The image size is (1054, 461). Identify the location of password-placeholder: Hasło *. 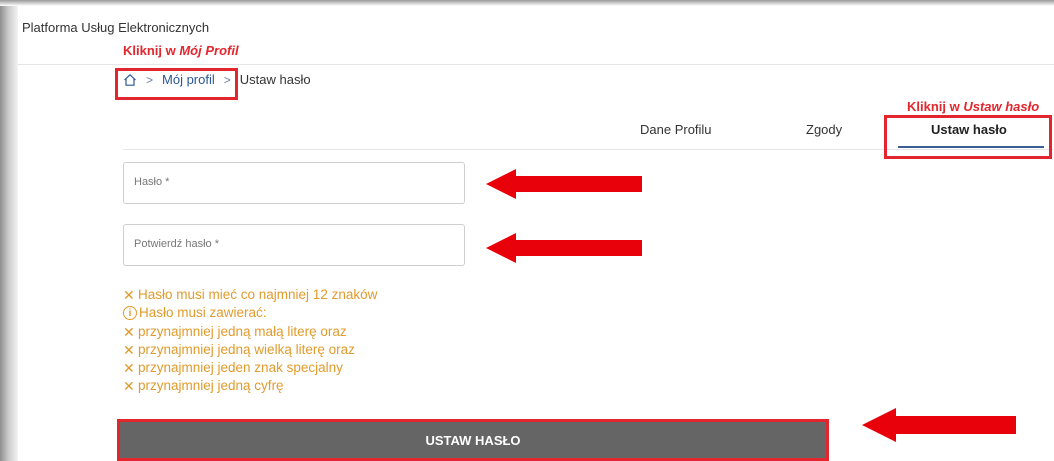
(152, 182).